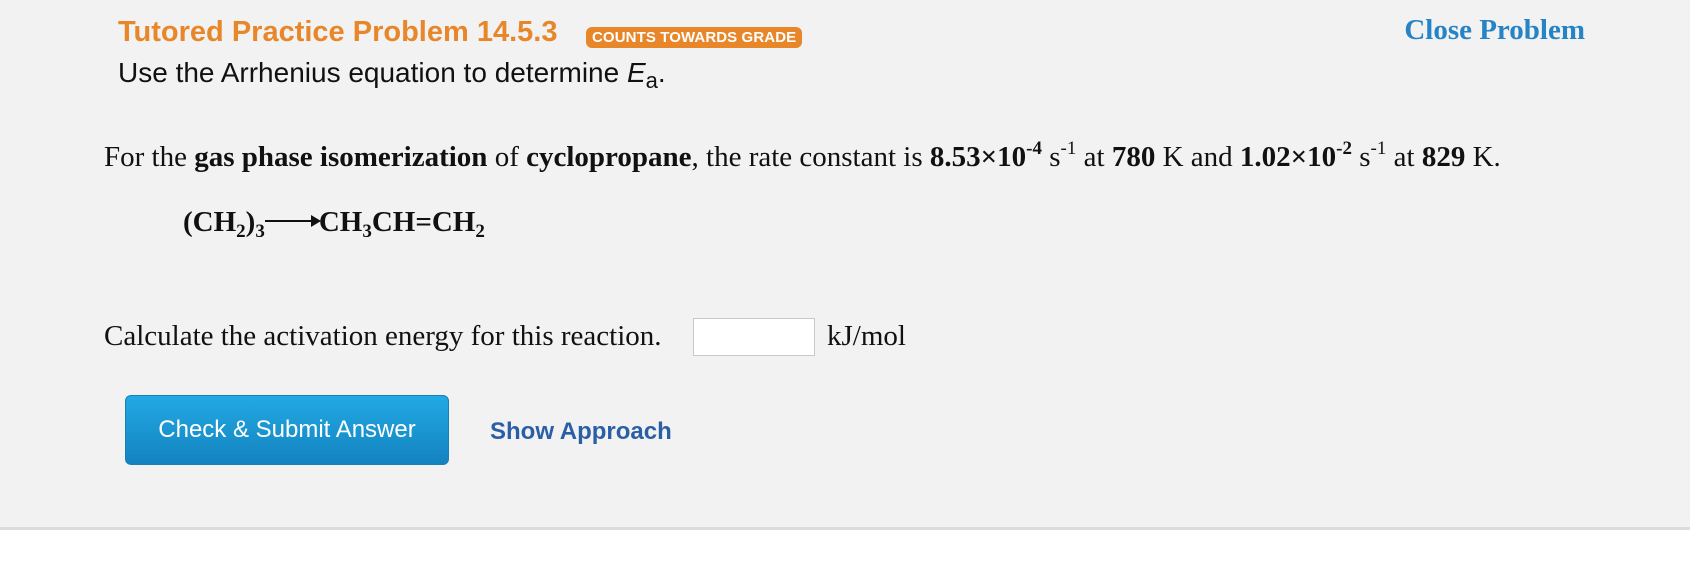 Image resolution: width=1690 pixels, height=574 pixels. What do you see at coordinates (480, 231) in the screenshot?
I see `product-subscript-b: 2` at bounding box center [480, 231].